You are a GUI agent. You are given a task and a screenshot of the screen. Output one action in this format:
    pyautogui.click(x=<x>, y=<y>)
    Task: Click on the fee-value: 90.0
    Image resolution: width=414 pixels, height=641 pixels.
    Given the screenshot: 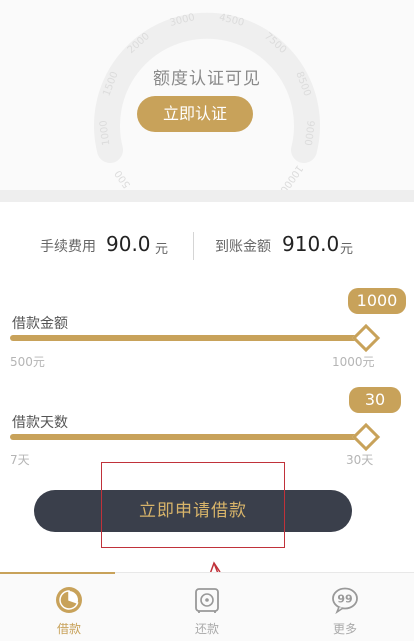 What is the action you would take?
    pyautogui.click(x=128, y=244)
    